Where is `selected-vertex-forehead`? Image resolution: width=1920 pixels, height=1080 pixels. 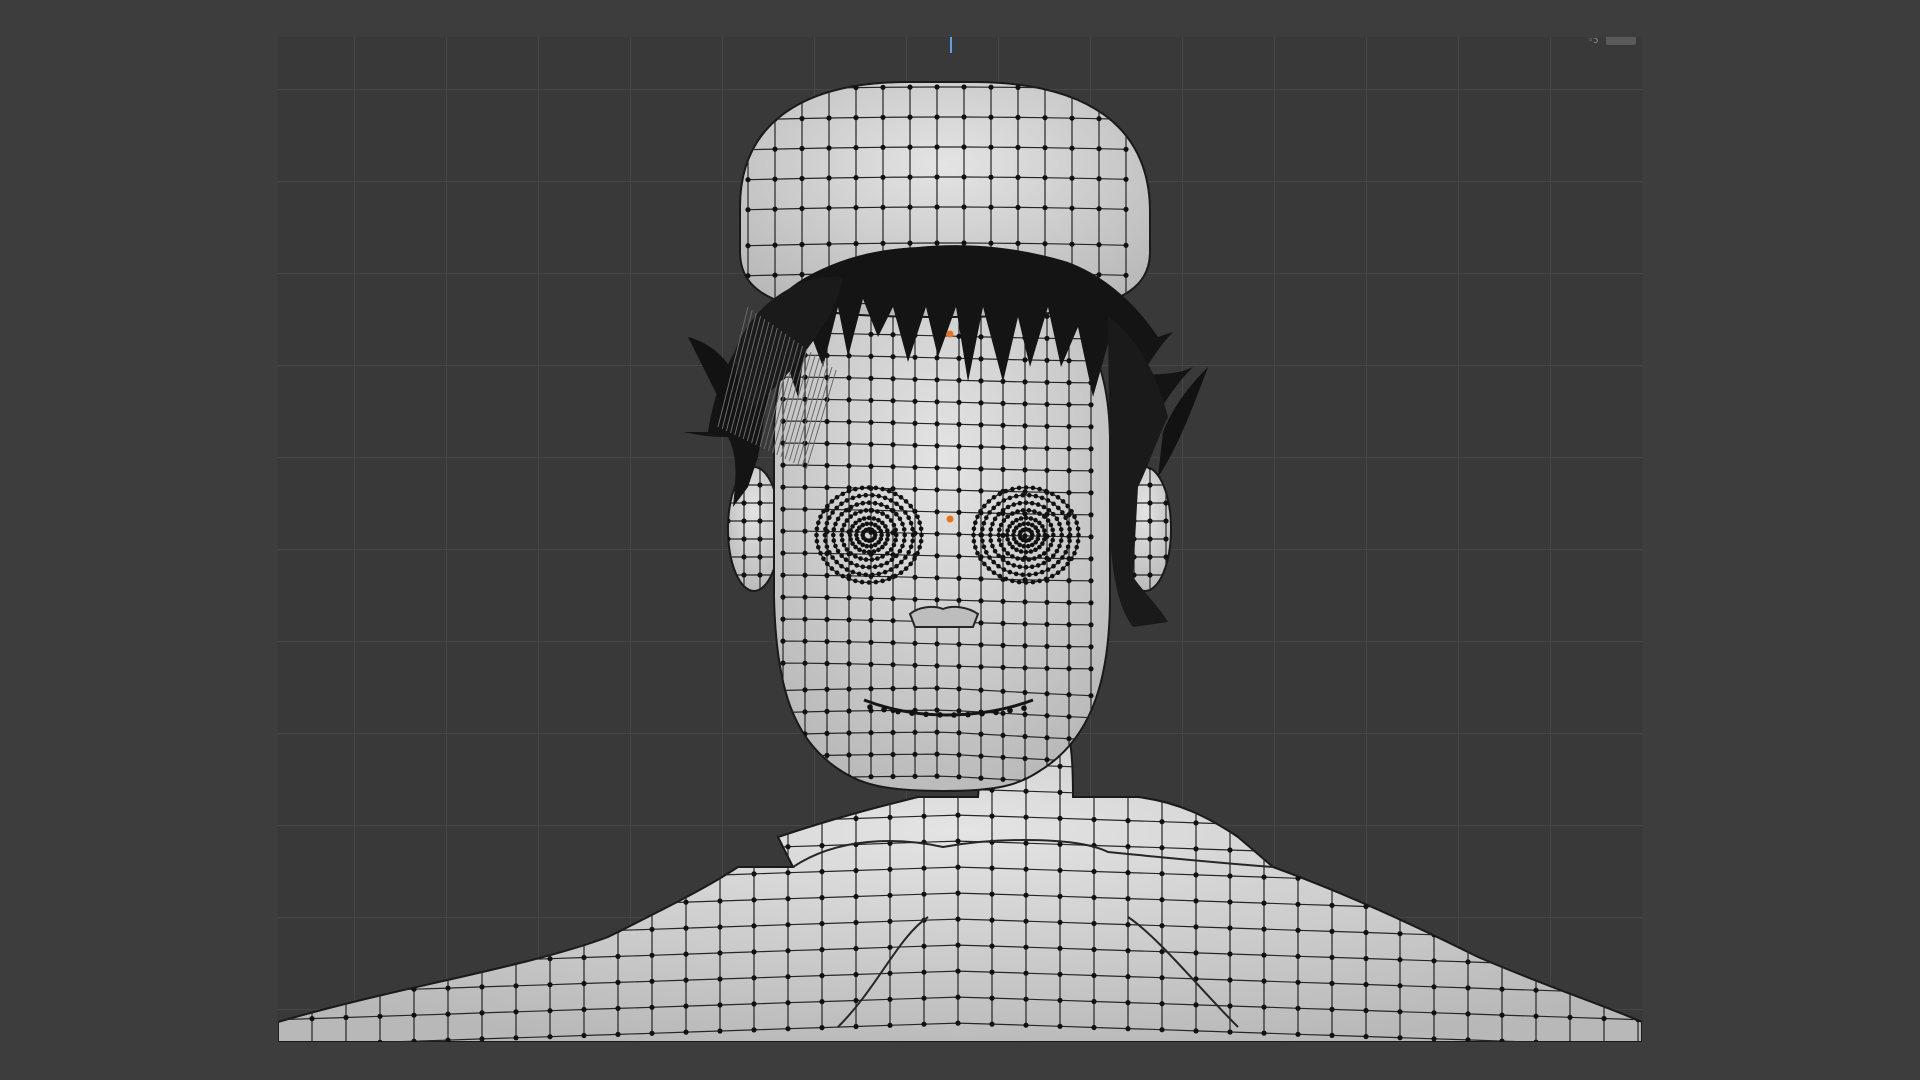 selected-vertex-forehead is located at coordinates (950, 334).